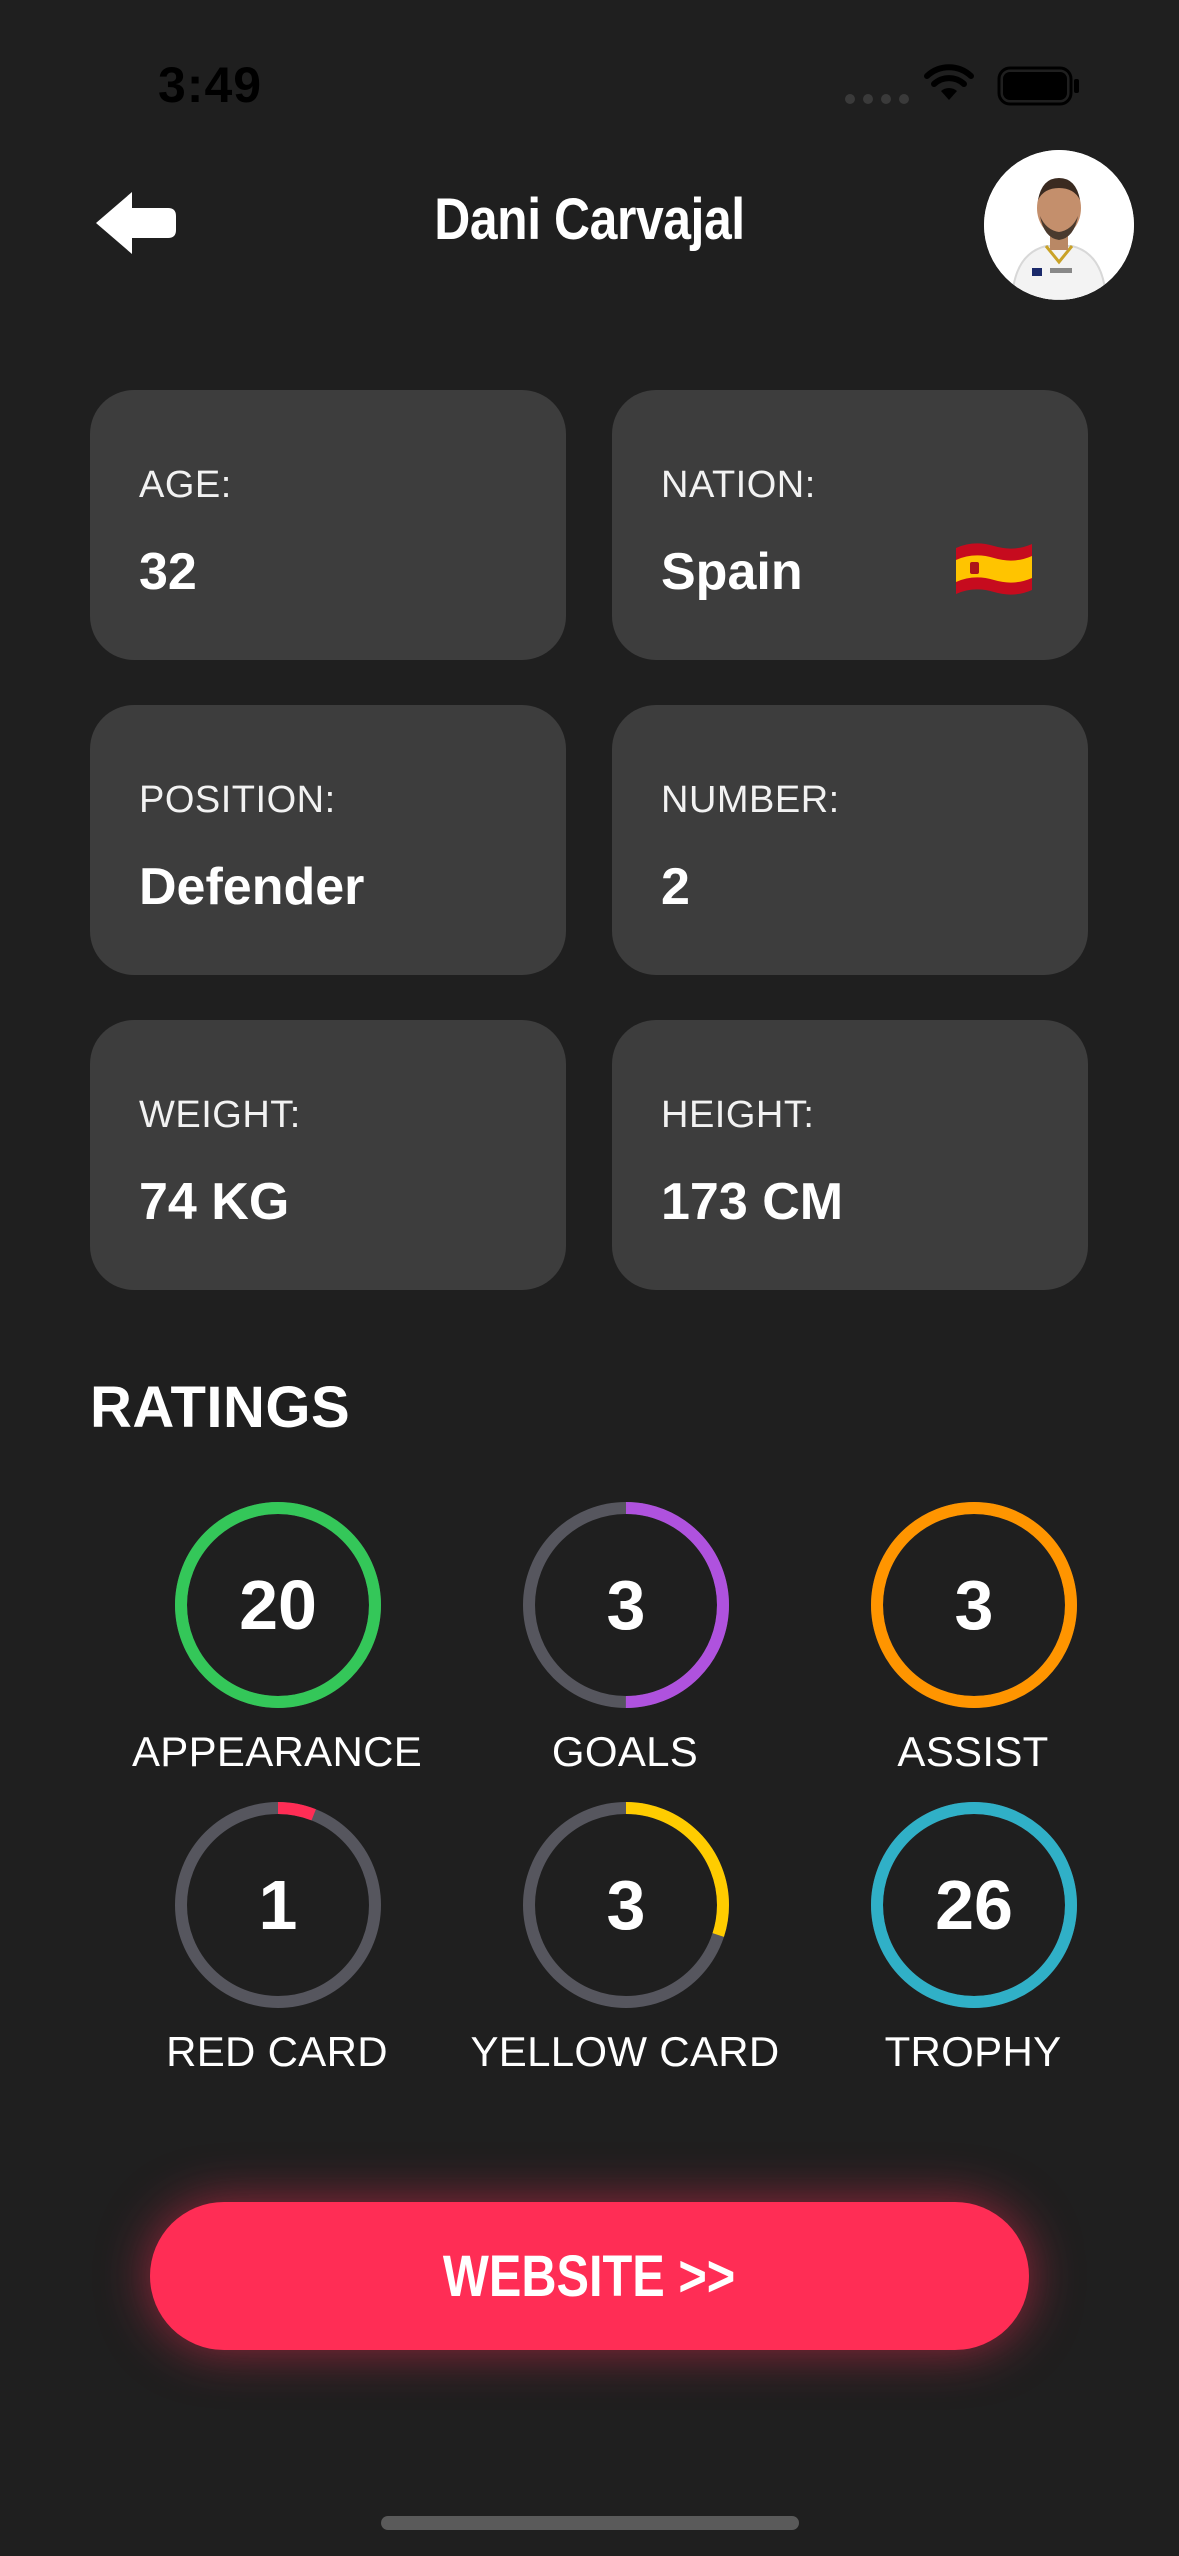  I want to click on card-label: NATION:, so click(738, 485).